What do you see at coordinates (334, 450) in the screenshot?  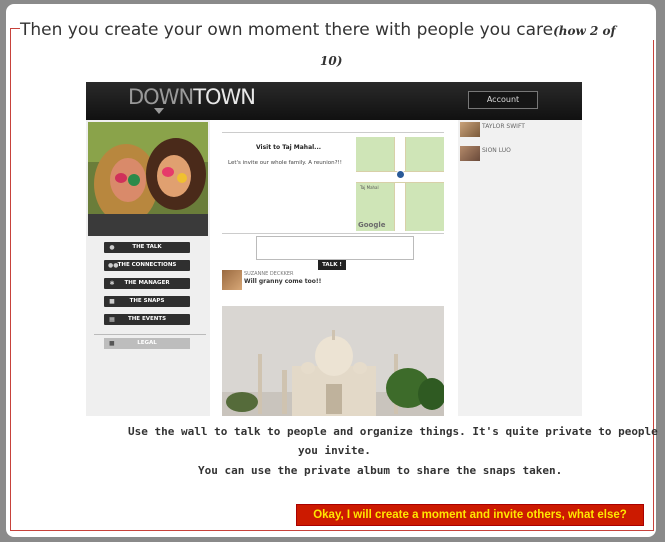 I see `description-line-2: you invite.` at bounding box center [334, 450].